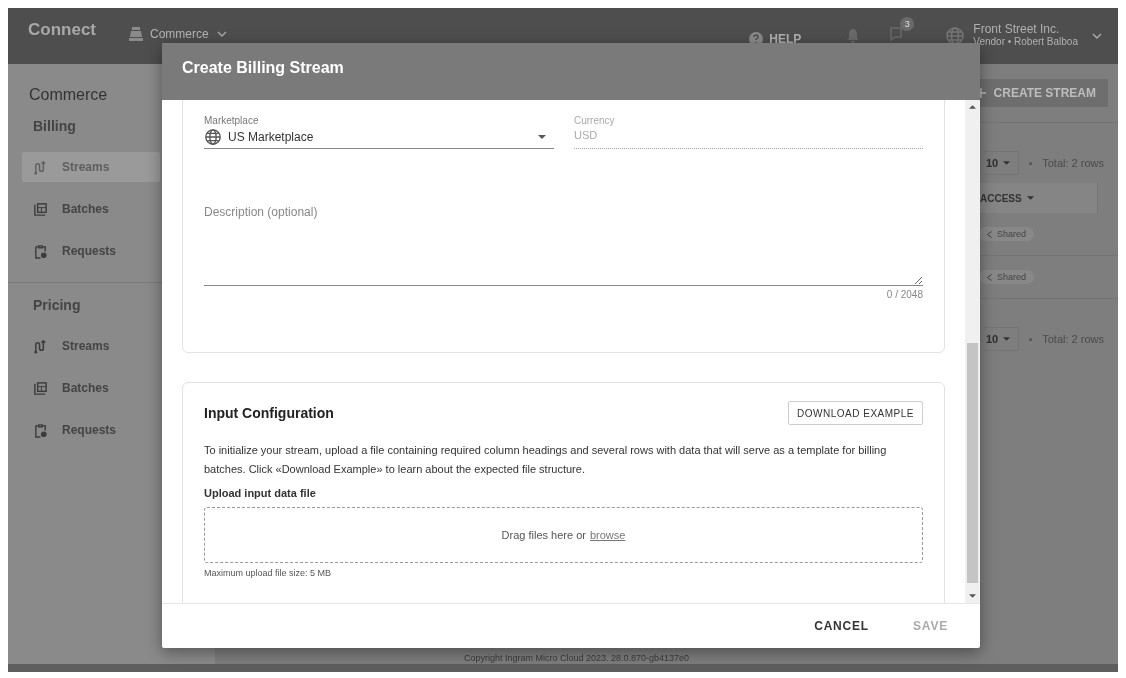 The image size is (1126, 678). Describe the element at coordinates (546, 460) in the screenshot. I see `instructions-text: To initialize your stream, upload a file containing required column headings and several rows with data that will serve as a template for billing batches. Click «Download Example» to learn about the expected file structure.` at that location.